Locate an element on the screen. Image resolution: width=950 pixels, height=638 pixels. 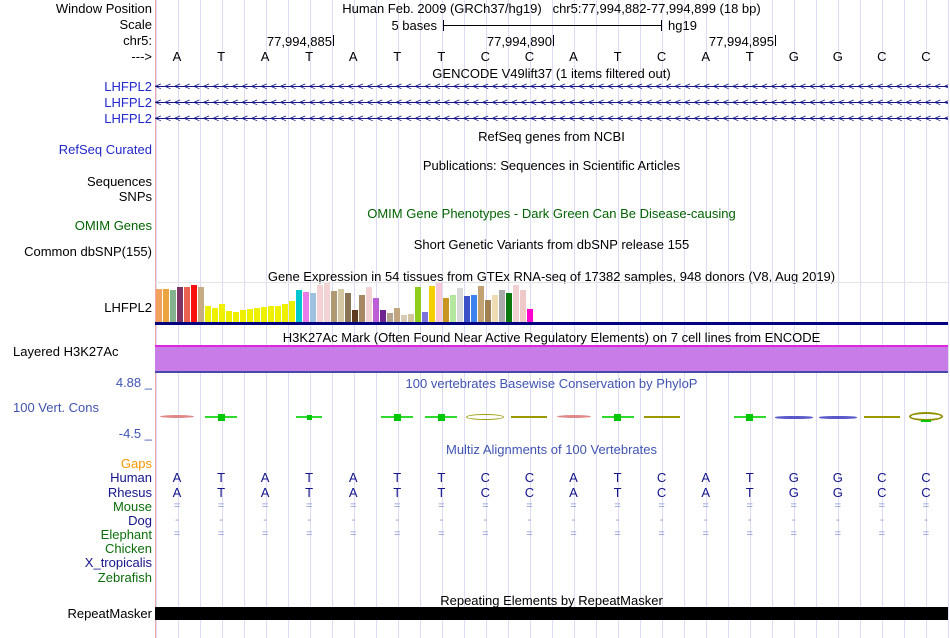
track-title-refseq: RefSeq genes from NCBI is located at coordinates (551, 136).